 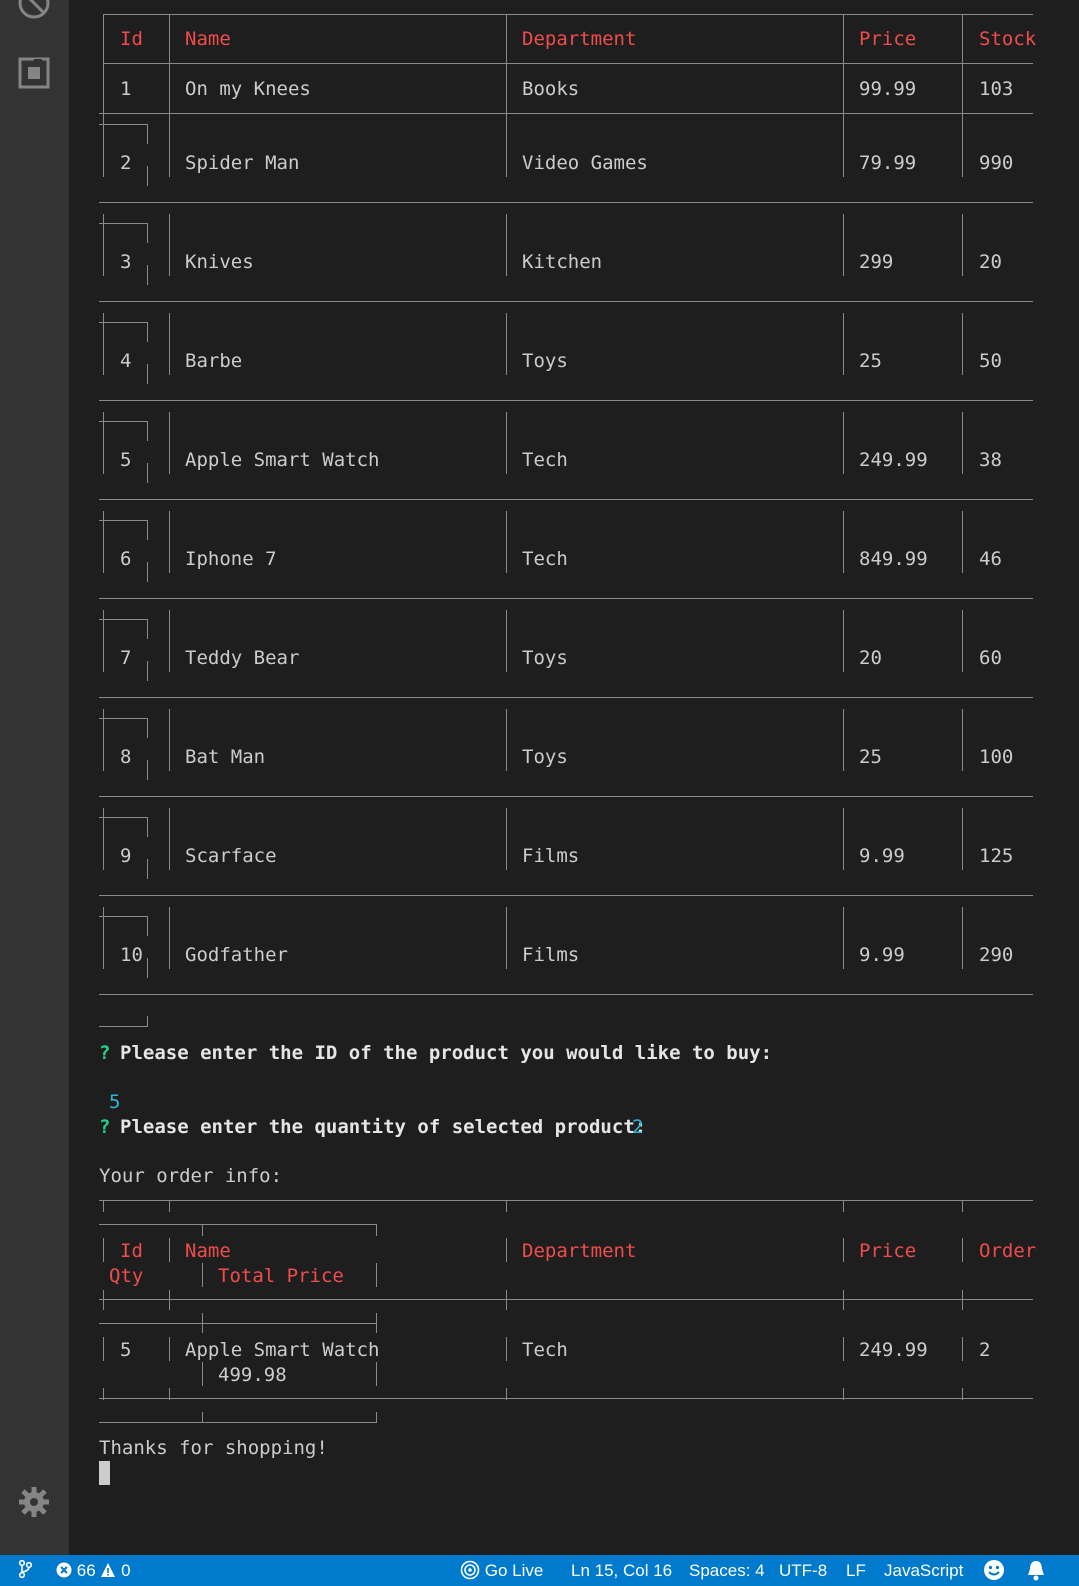 I want to click on table-cell: 990, so click(x=996, y=163).